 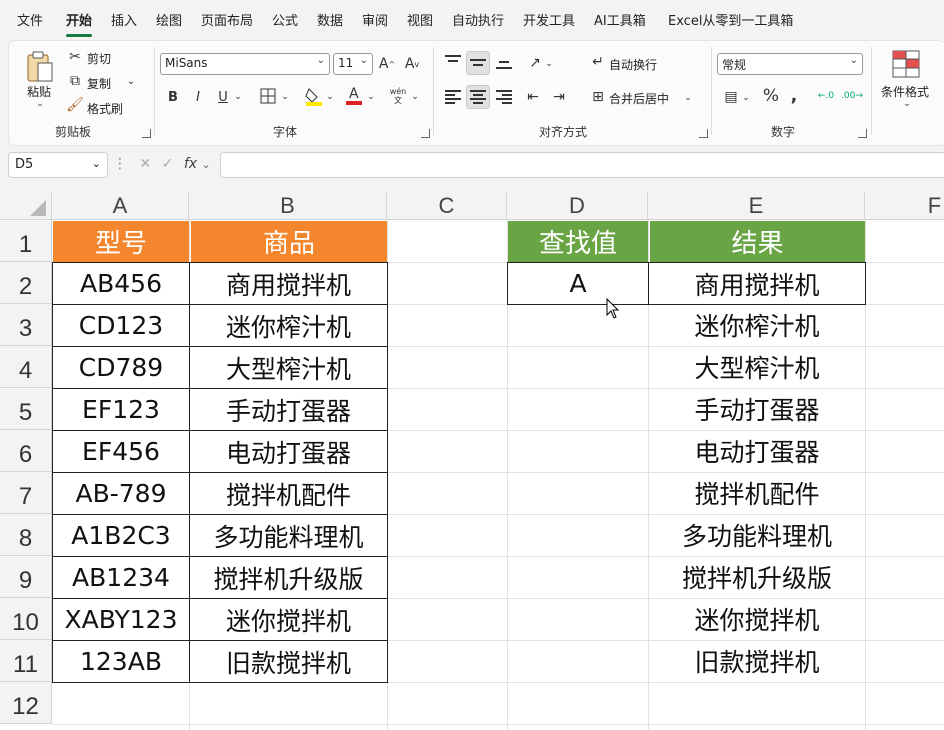 What do you see at coordinates (559, 97) in the screenshot?
I see `increase-indent-icon: ⇥` at bounding box center [559, 97].